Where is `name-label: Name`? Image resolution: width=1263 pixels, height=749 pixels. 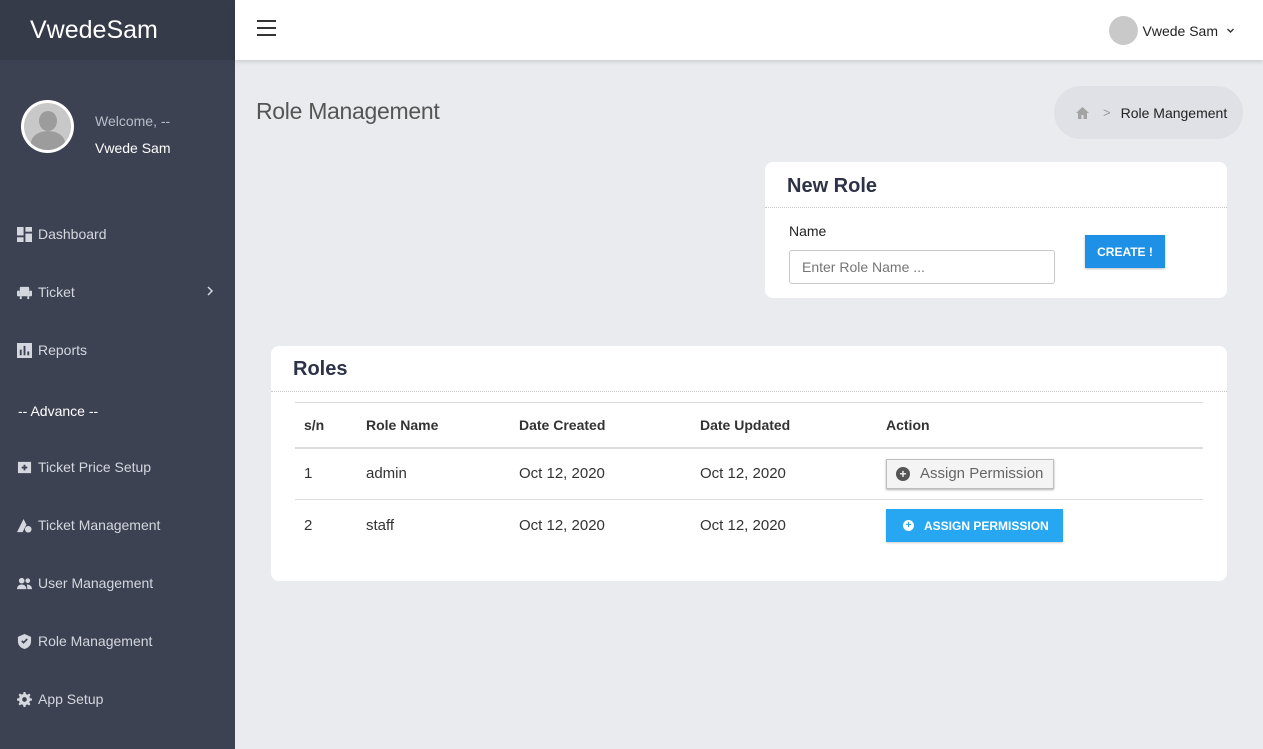 name-label: Name is located at coordinates (808, 231).